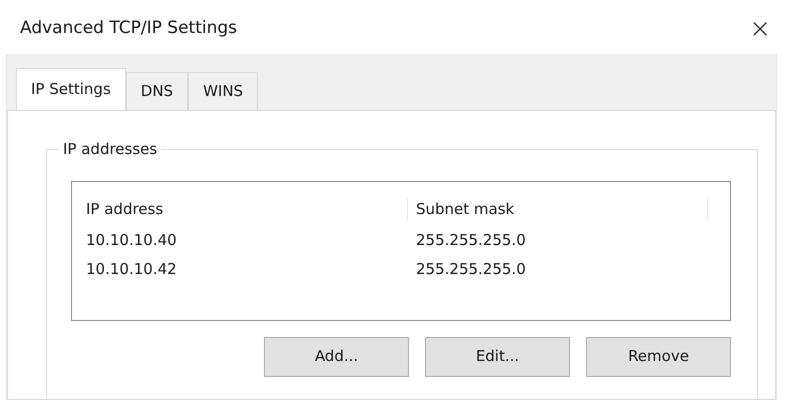 This screenshot has height=400, width=785. What do you see at coordinates (223, 91) in the screenshot?
I see `tab: WINS` at bounding box center [223, 91].